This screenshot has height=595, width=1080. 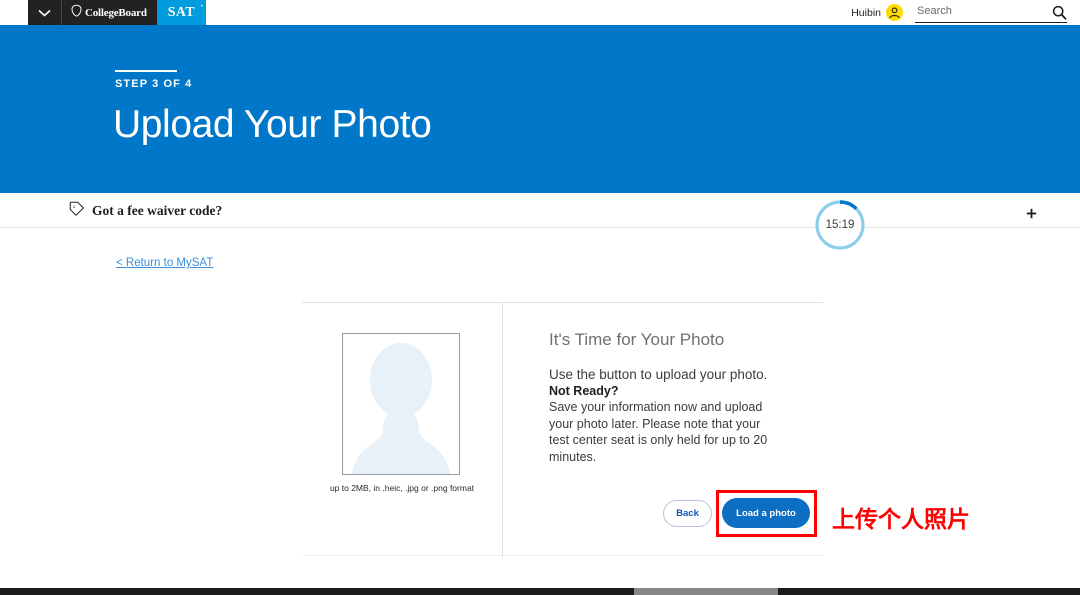 I want to click on trademark-symbol: •, so click(x=201, y=7).